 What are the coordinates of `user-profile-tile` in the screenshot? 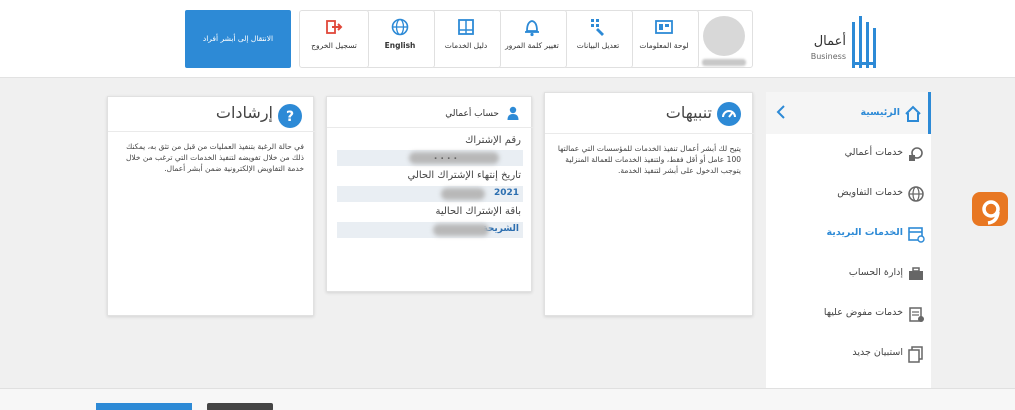 It's located at (724, 39).